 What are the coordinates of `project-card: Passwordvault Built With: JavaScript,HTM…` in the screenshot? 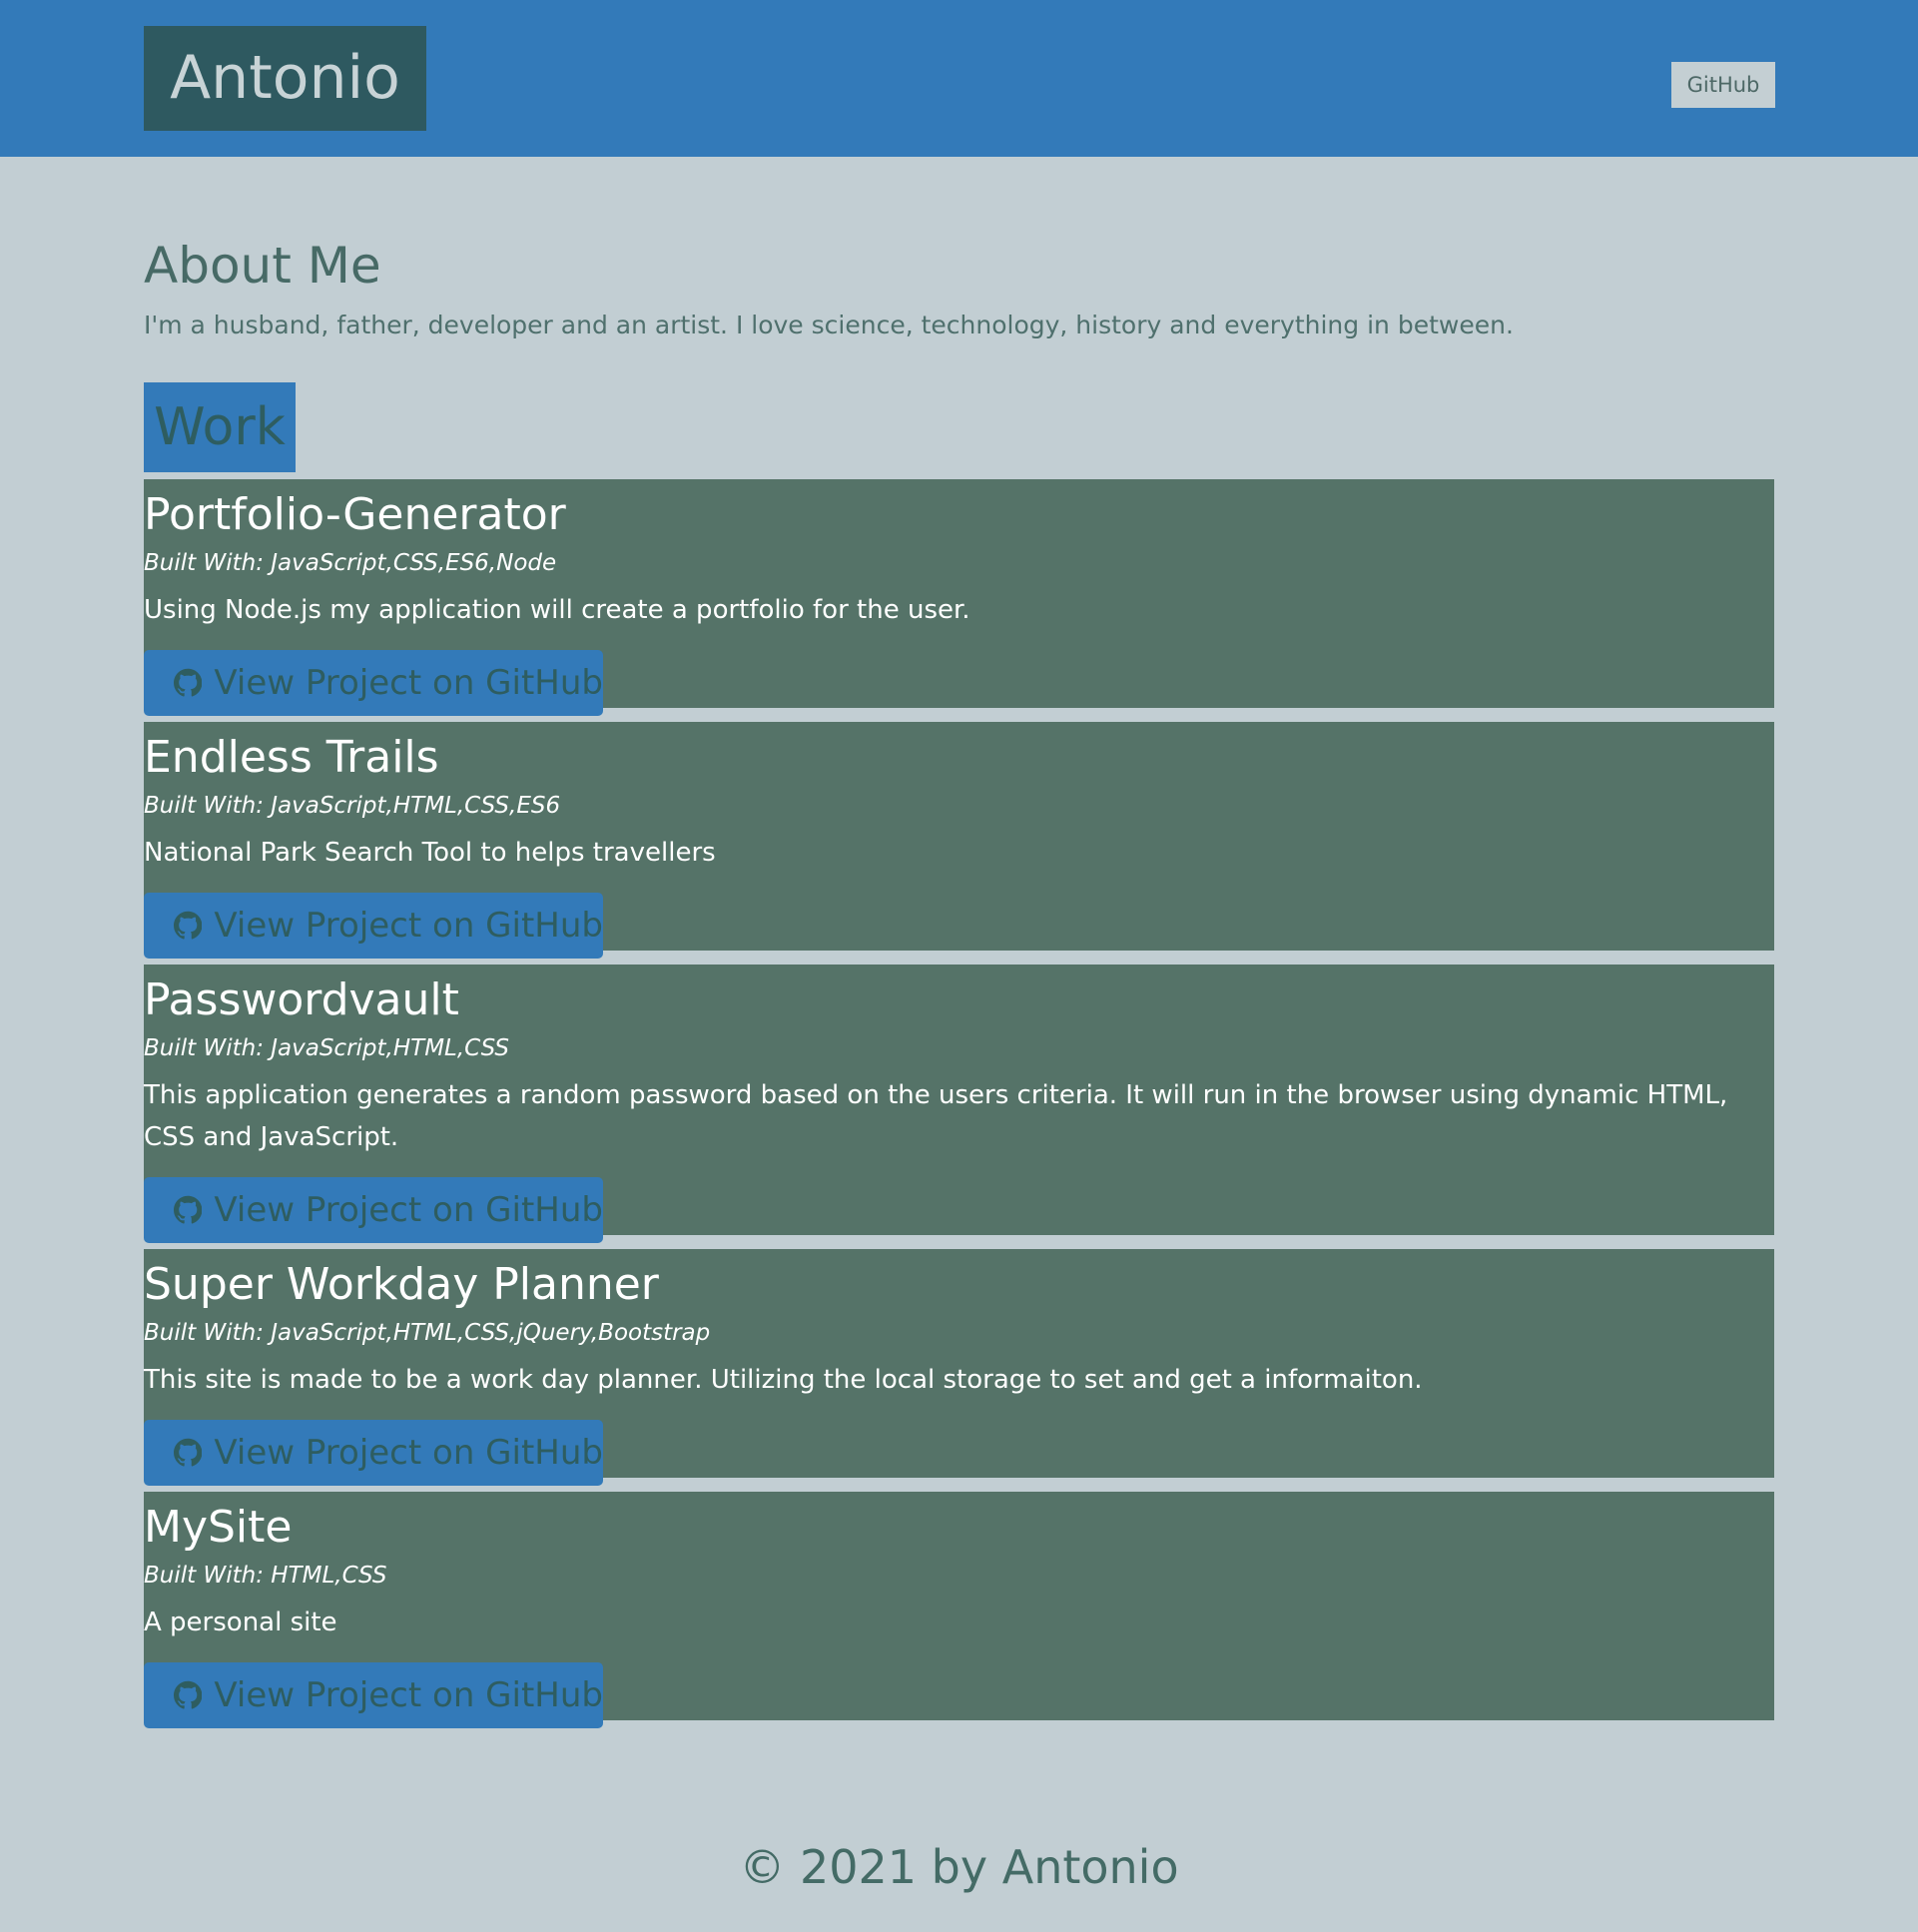 It's located at (959, 1104).